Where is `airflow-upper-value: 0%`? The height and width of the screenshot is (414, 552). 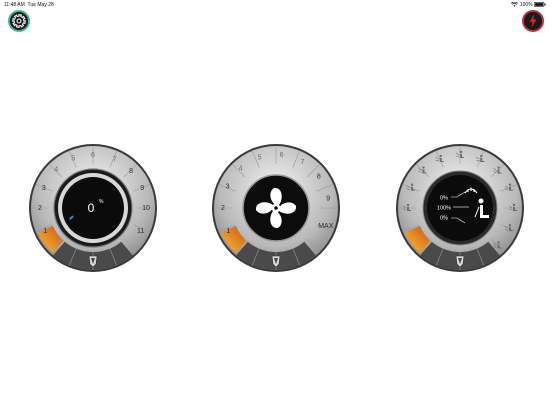
airflow-upper-value: 0% is located at coordinates (444, 198).